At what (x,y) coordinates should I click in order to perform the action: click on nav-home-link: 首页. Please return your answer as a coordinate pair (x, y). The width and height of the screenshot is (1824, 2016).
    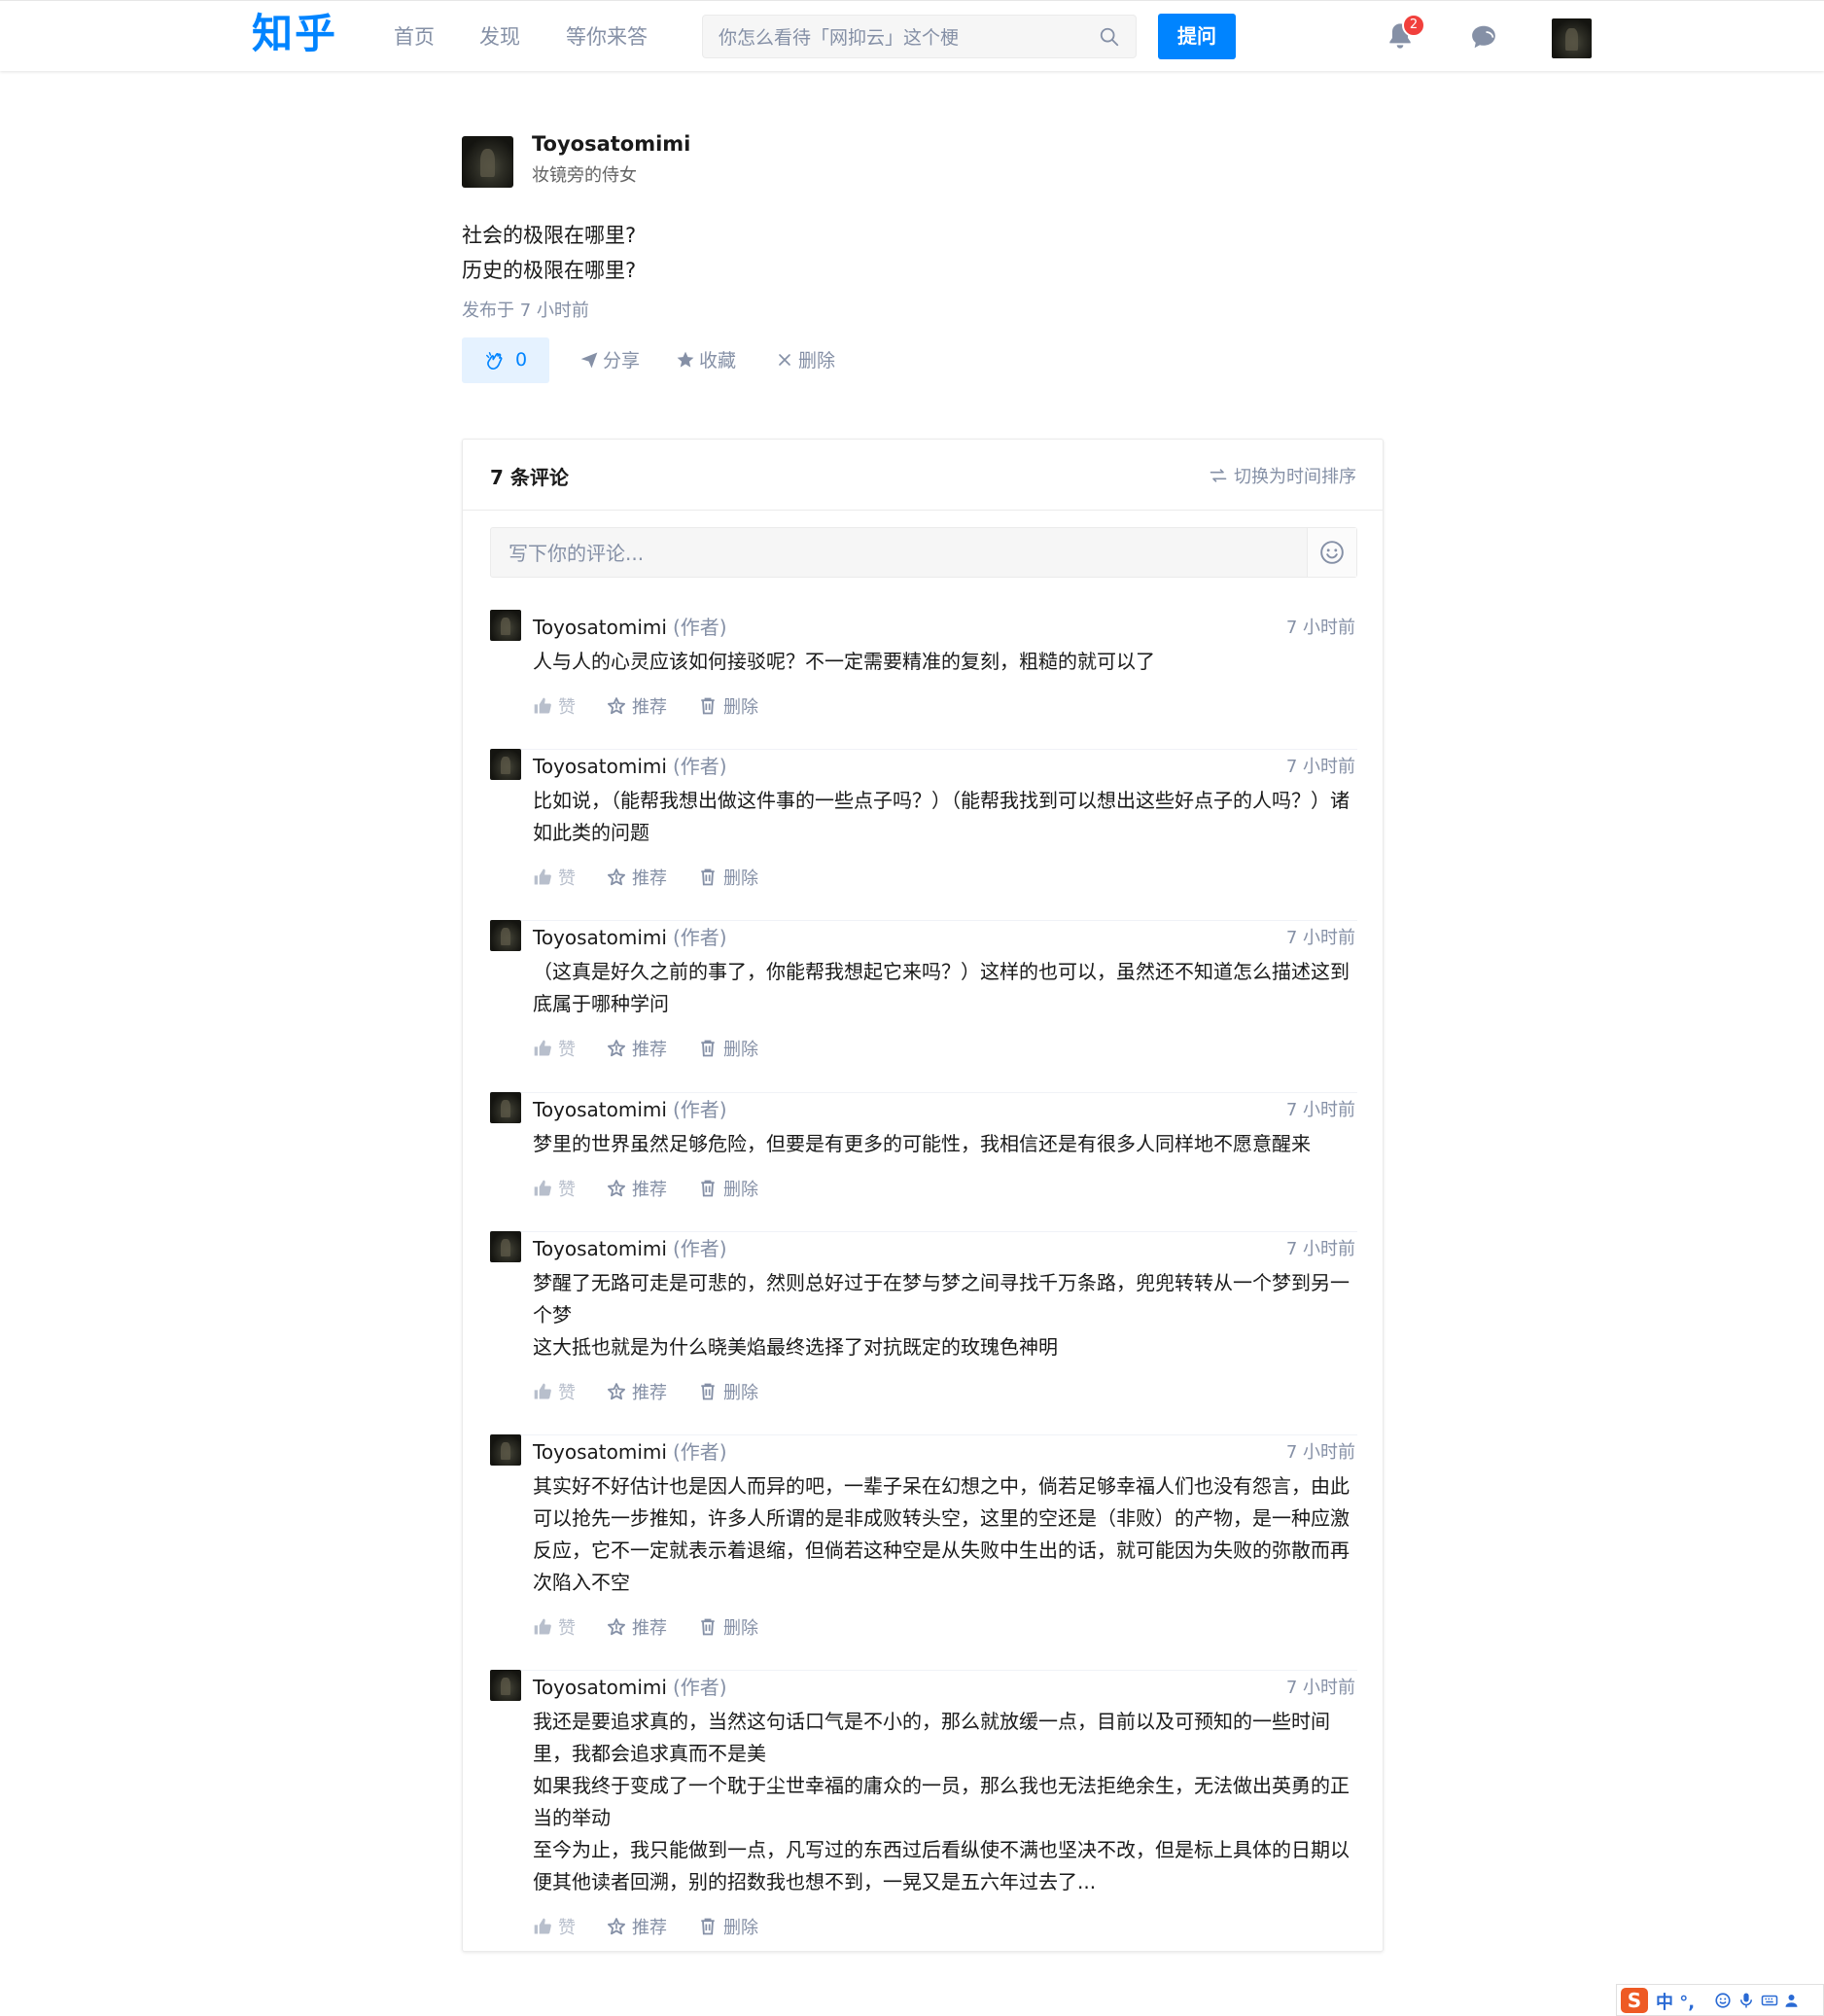
    Looking at the image, I should click on (414, 37).